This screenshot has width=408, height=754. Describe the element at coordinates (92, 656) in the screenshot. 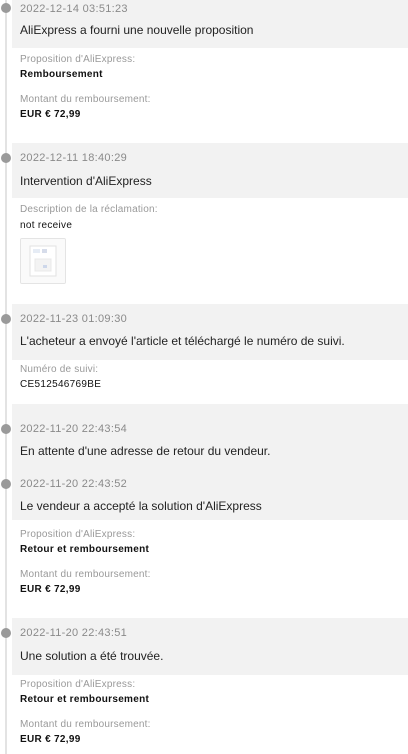

I see `event-title: Une solution a été trouvée.` at that location.